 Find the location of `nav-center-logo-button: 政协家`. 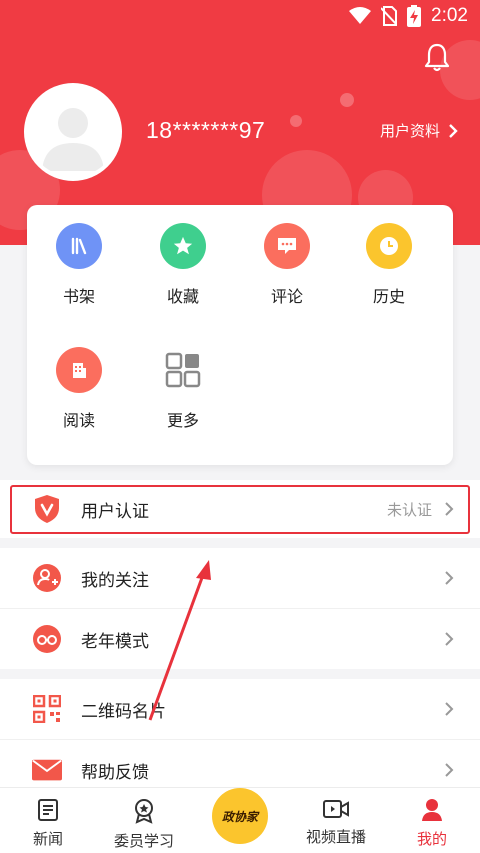

nav-center-logo-button: 政协家 is located at coordinates (240, 816).